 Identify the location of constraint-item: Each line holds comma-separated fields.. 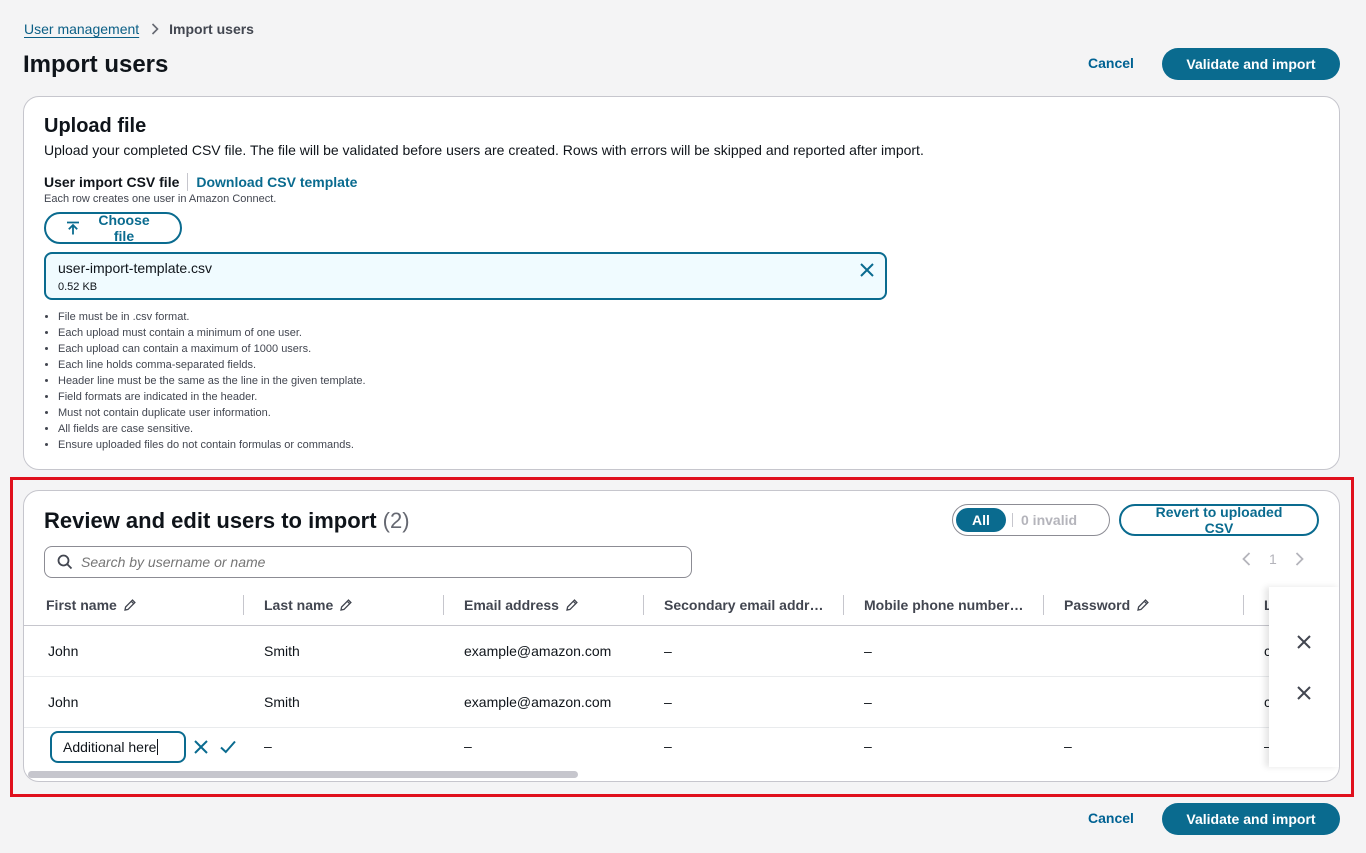
(212, 365).